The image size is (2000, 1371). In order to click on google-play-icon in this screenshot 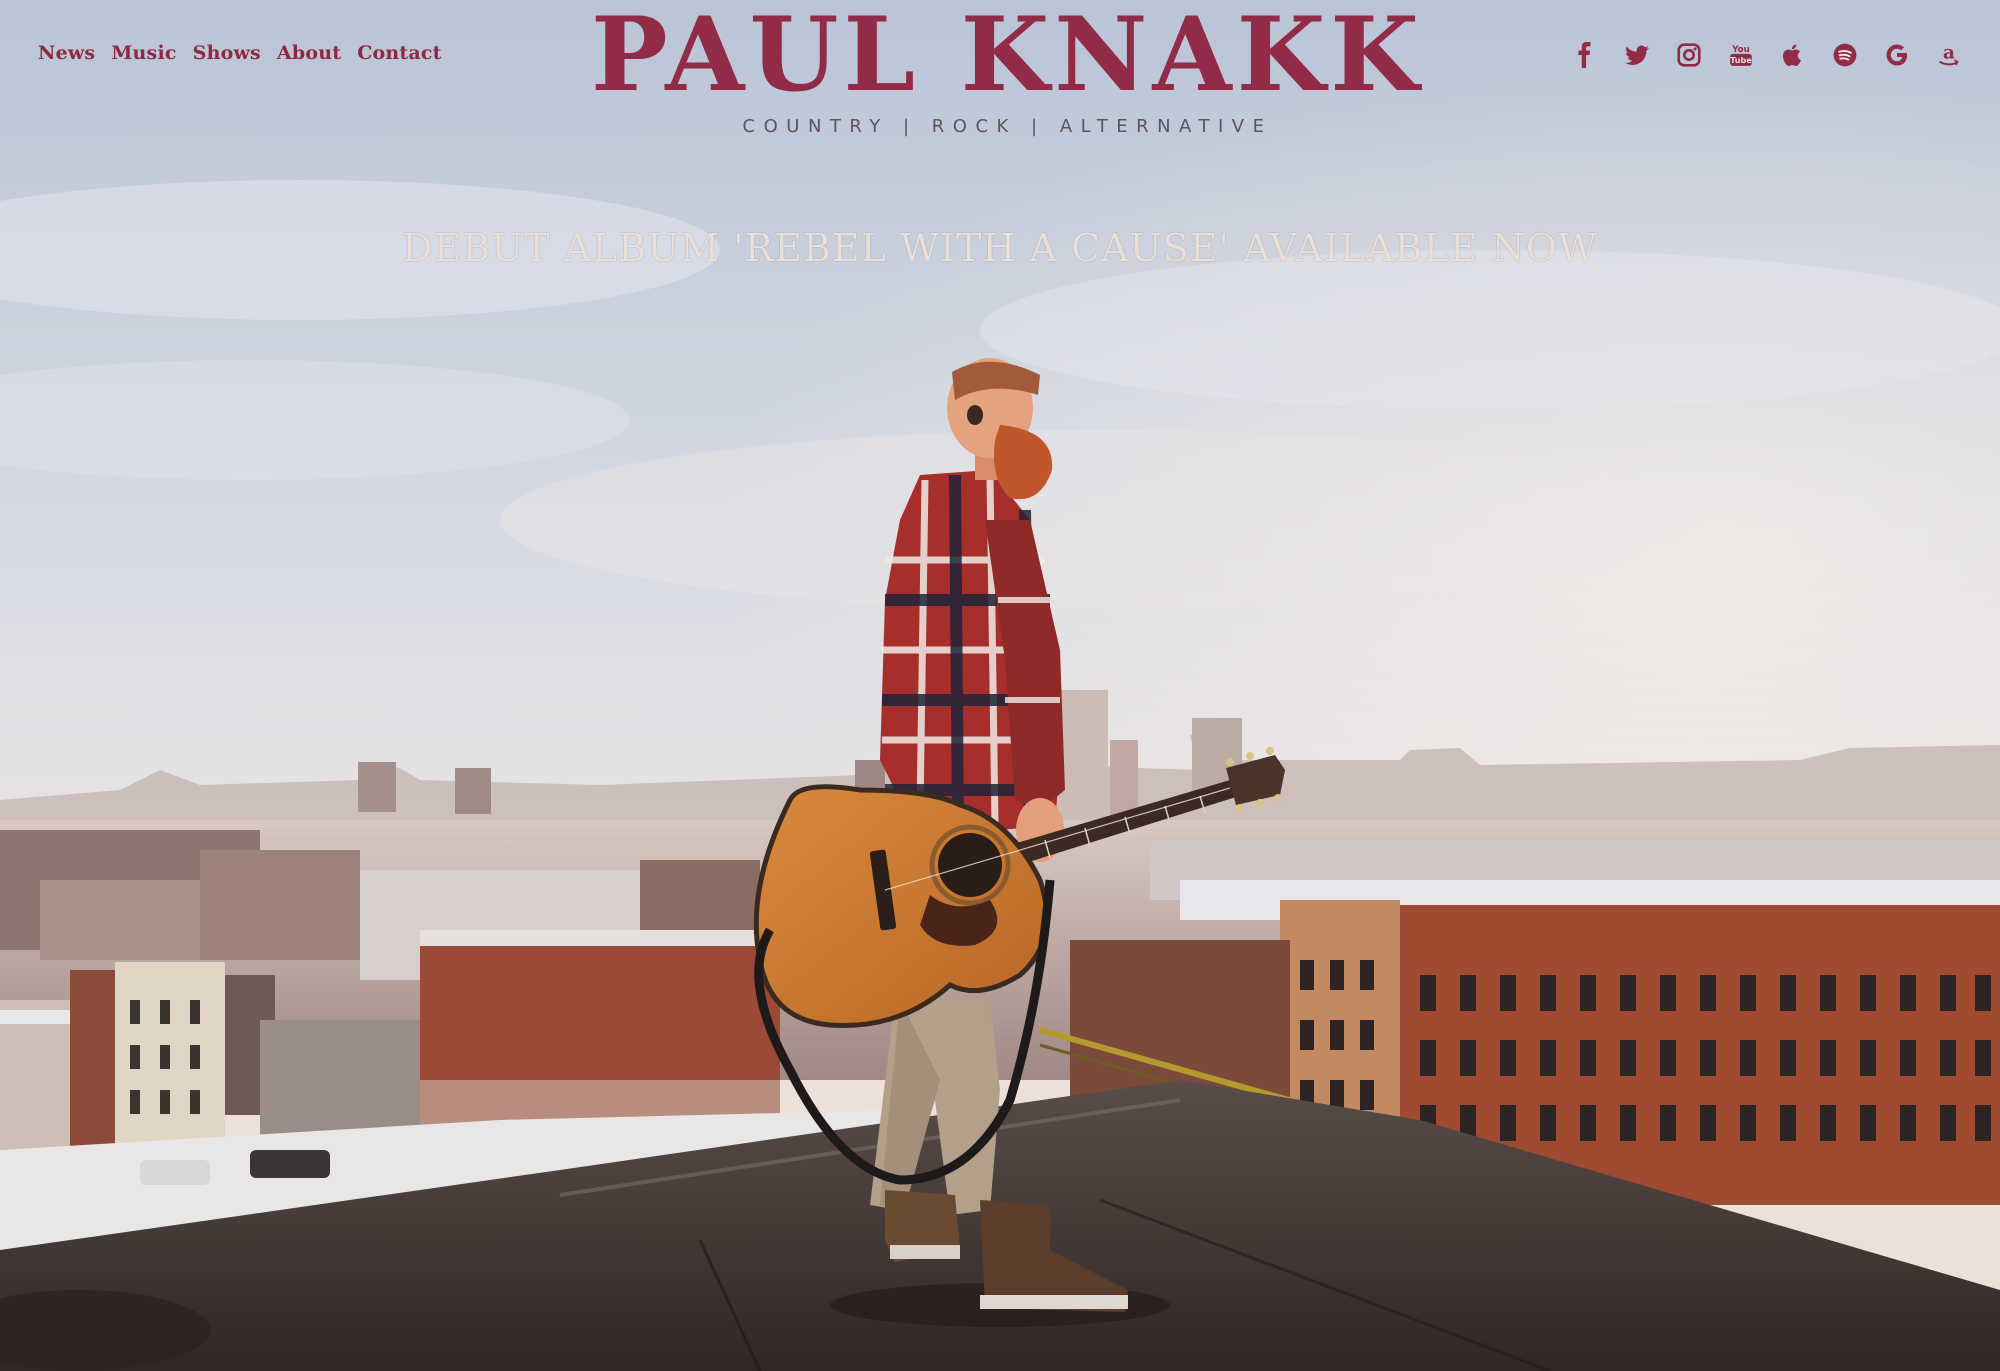, I will do `click(1897, 55)`.